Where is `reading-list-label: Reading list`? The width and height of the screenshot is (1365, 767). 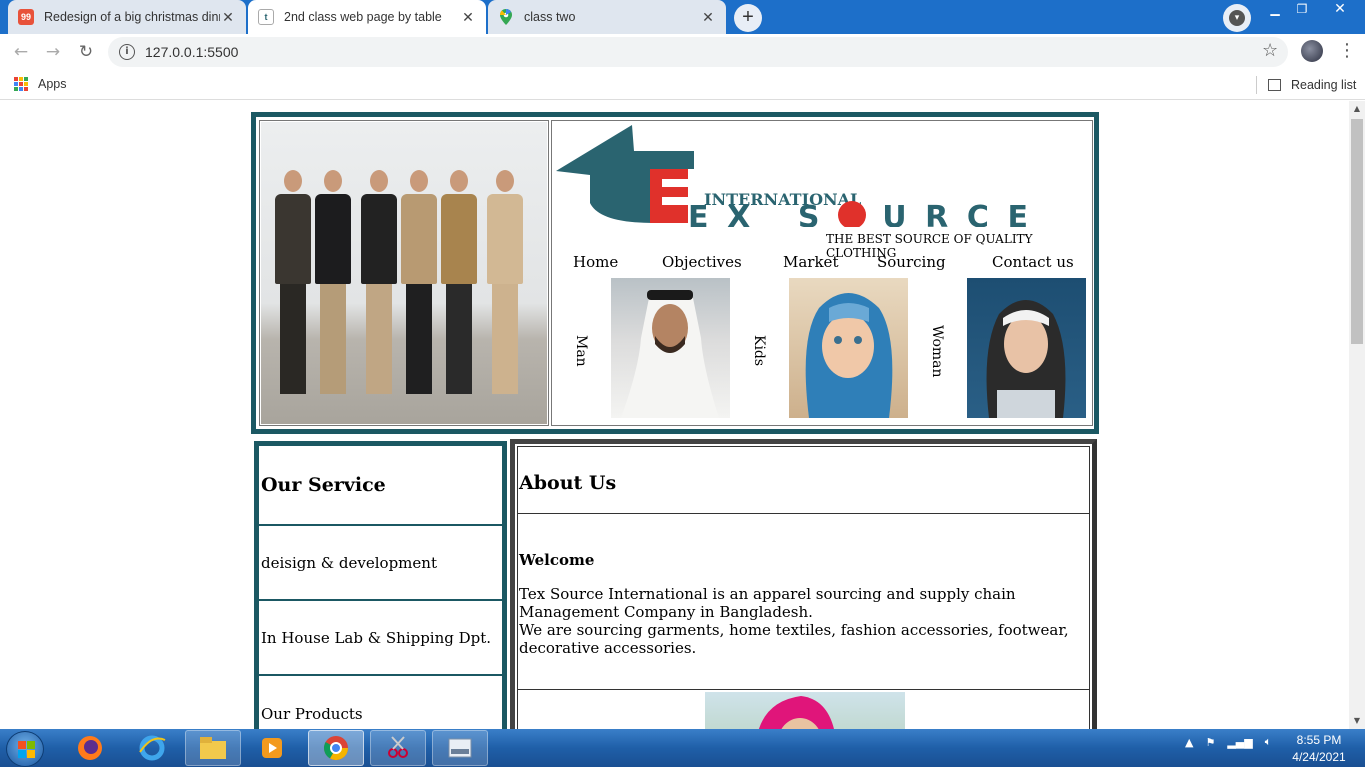 reading-list-label: Reading list is located at coordinates (1324, 85).